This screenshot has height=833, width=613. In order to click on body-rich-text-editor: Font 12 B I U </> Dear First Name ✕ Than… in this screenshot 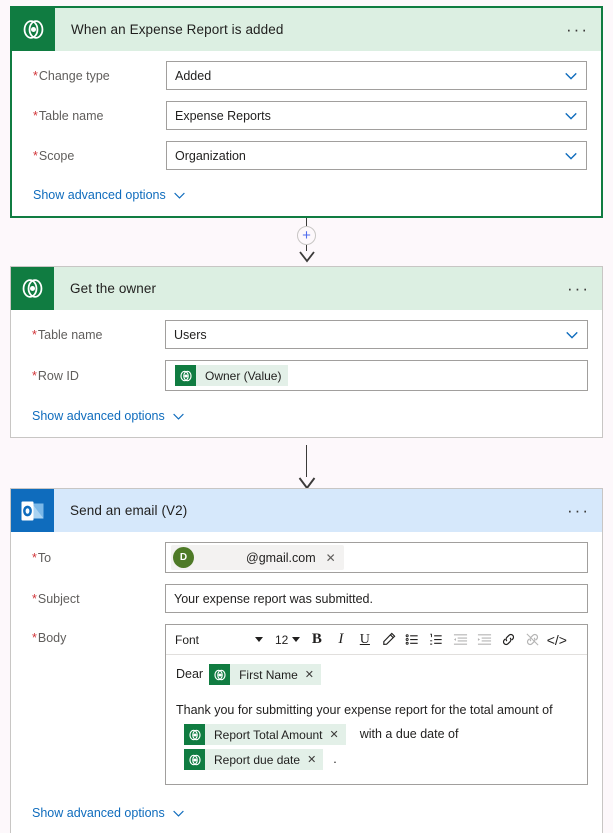, I will do `click(376, 704)`.